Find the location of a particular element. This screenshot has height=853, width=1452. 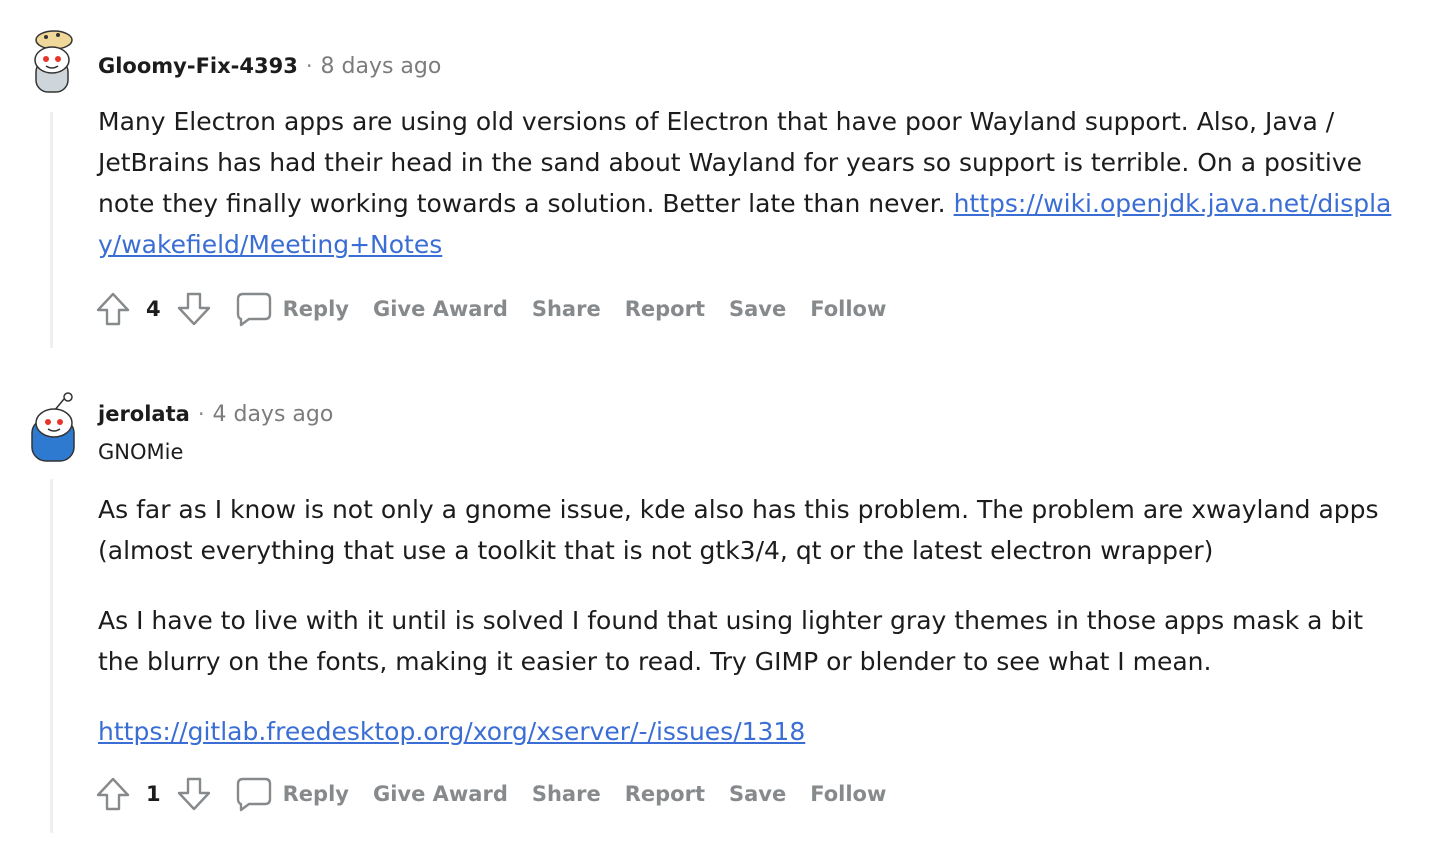

vote-score: 4 is located at coordinates (153, 309).